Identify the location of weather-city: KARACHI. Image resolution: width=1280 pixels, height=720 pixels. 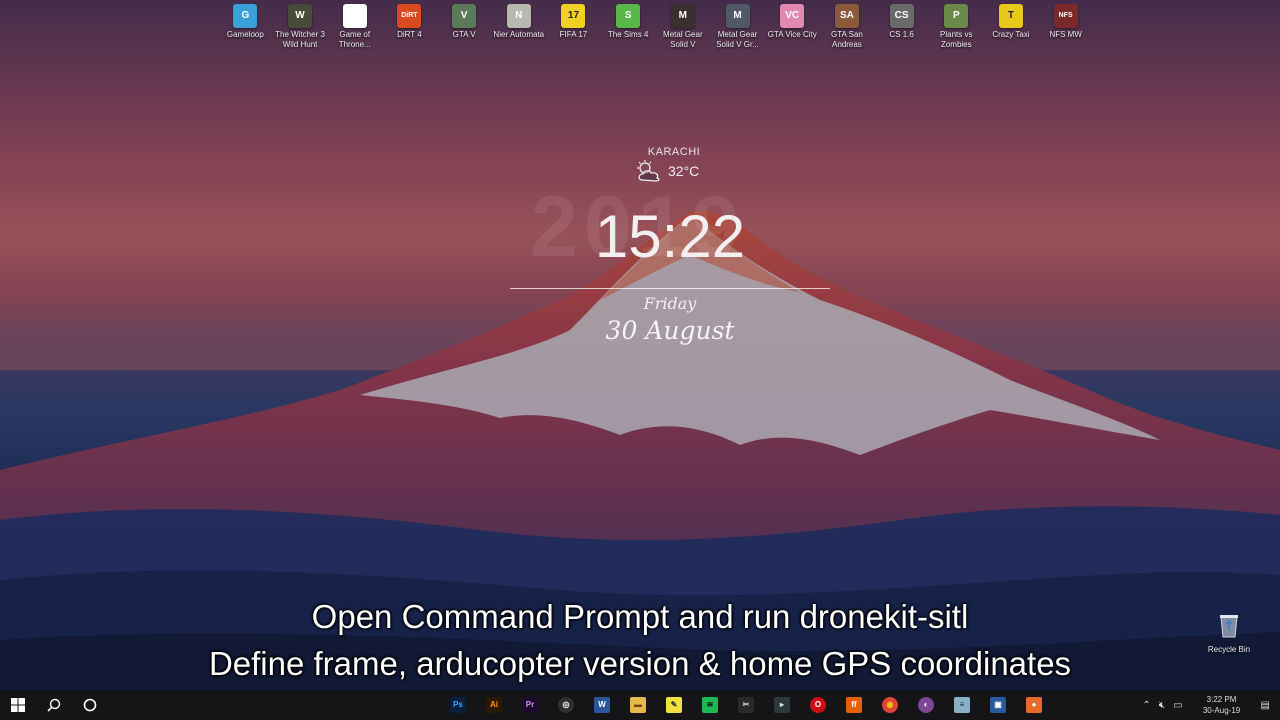
(674, 152).